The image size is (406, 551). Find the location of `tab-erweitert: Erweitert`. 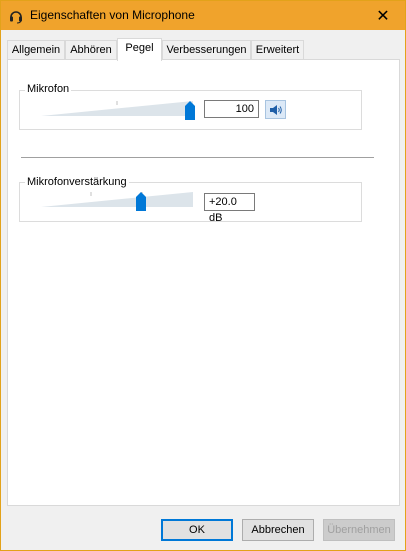

tab-erweitert: Erweitert is located at coordinates (277, 50).